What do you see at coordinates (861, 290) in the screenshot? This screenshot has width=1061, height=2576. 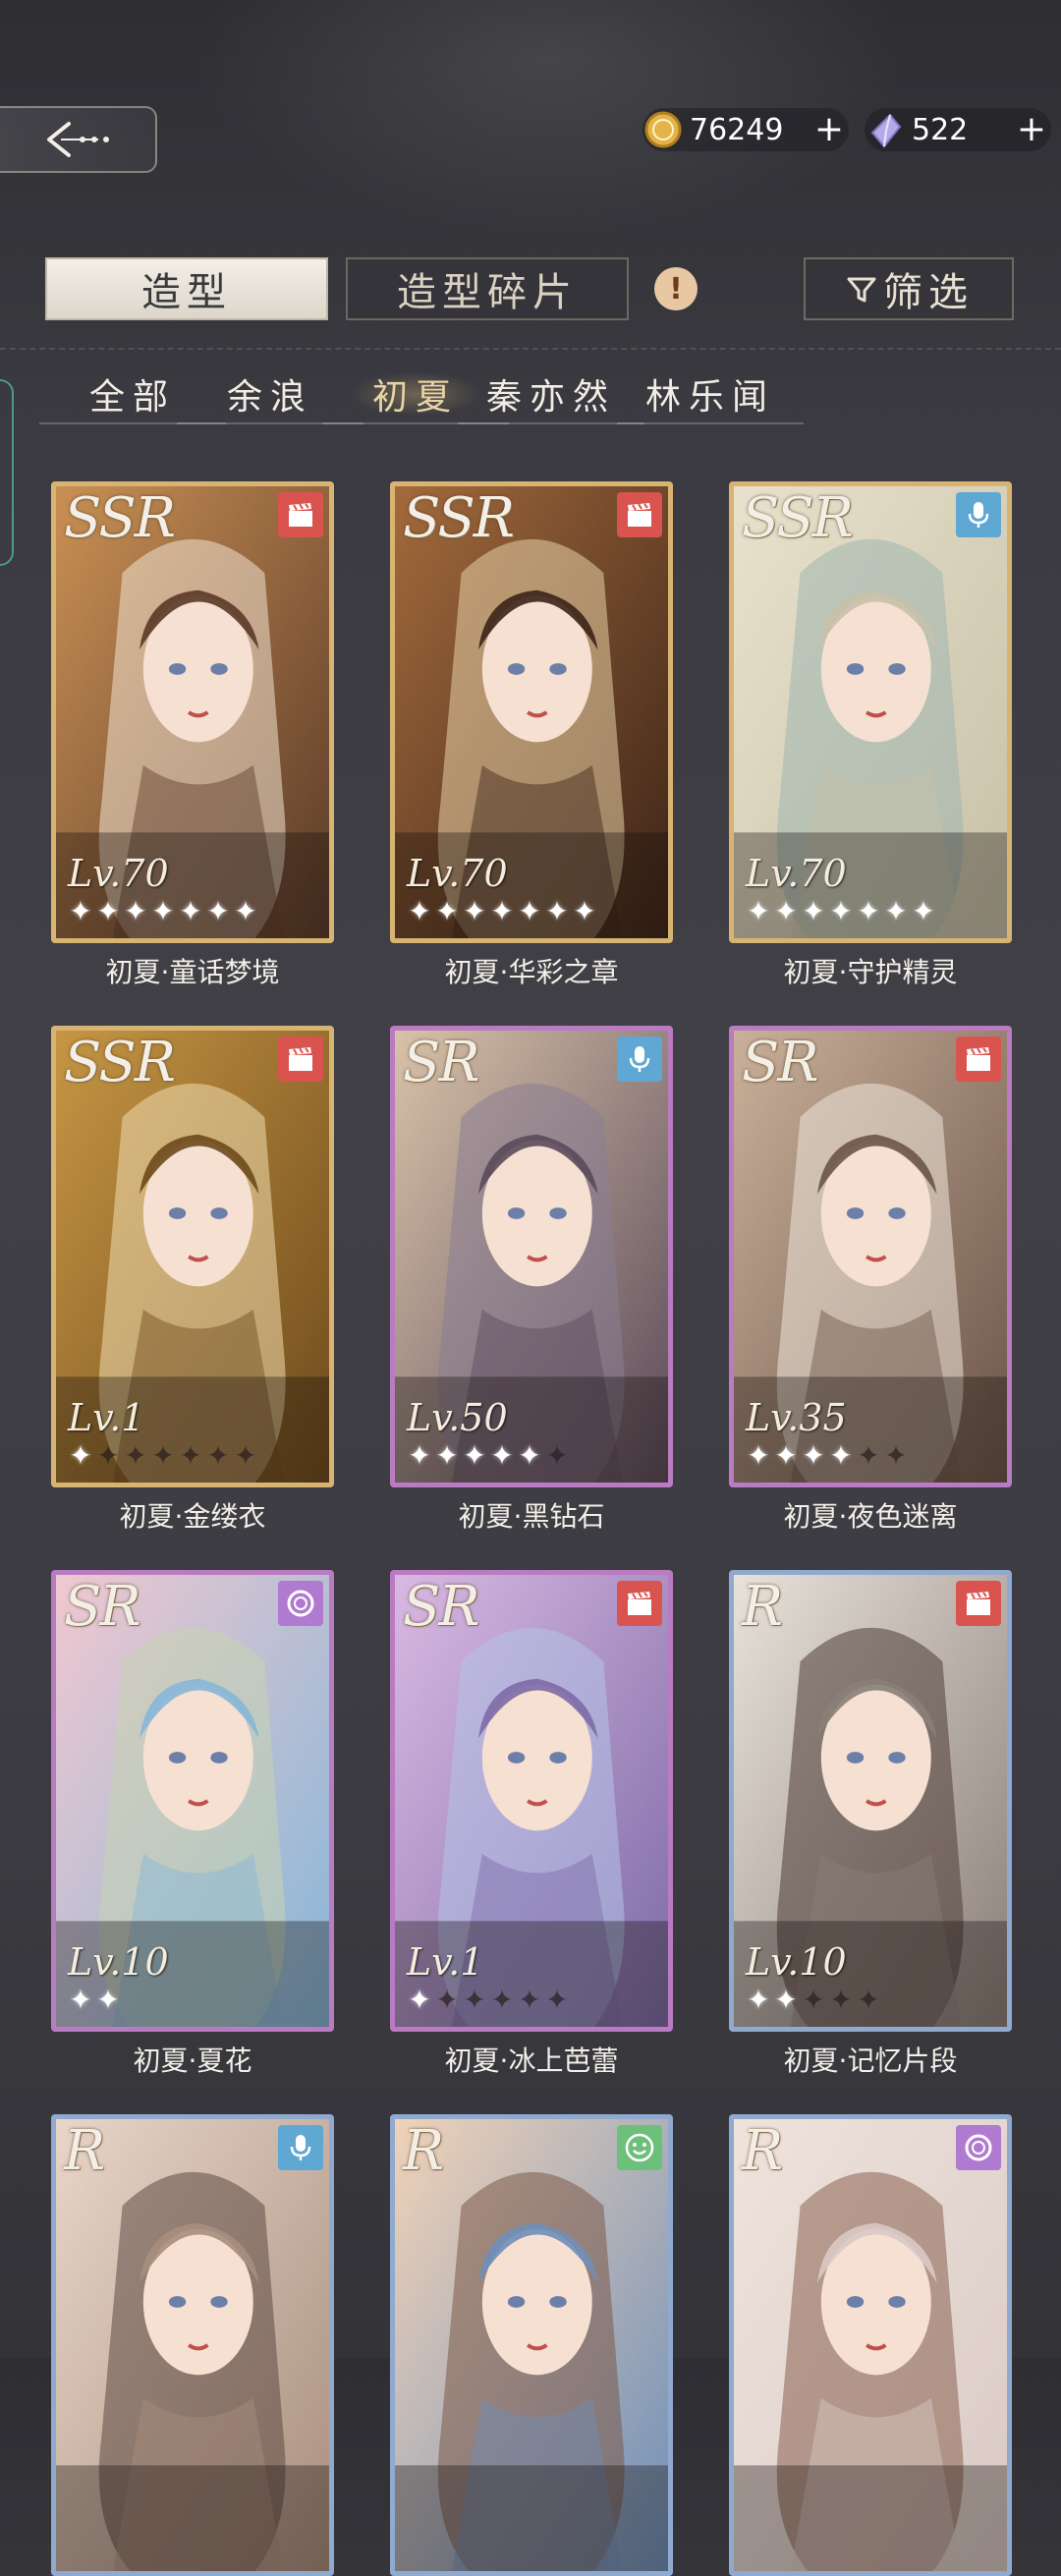 I see `filter-icon` at bounding box center [861, 290].